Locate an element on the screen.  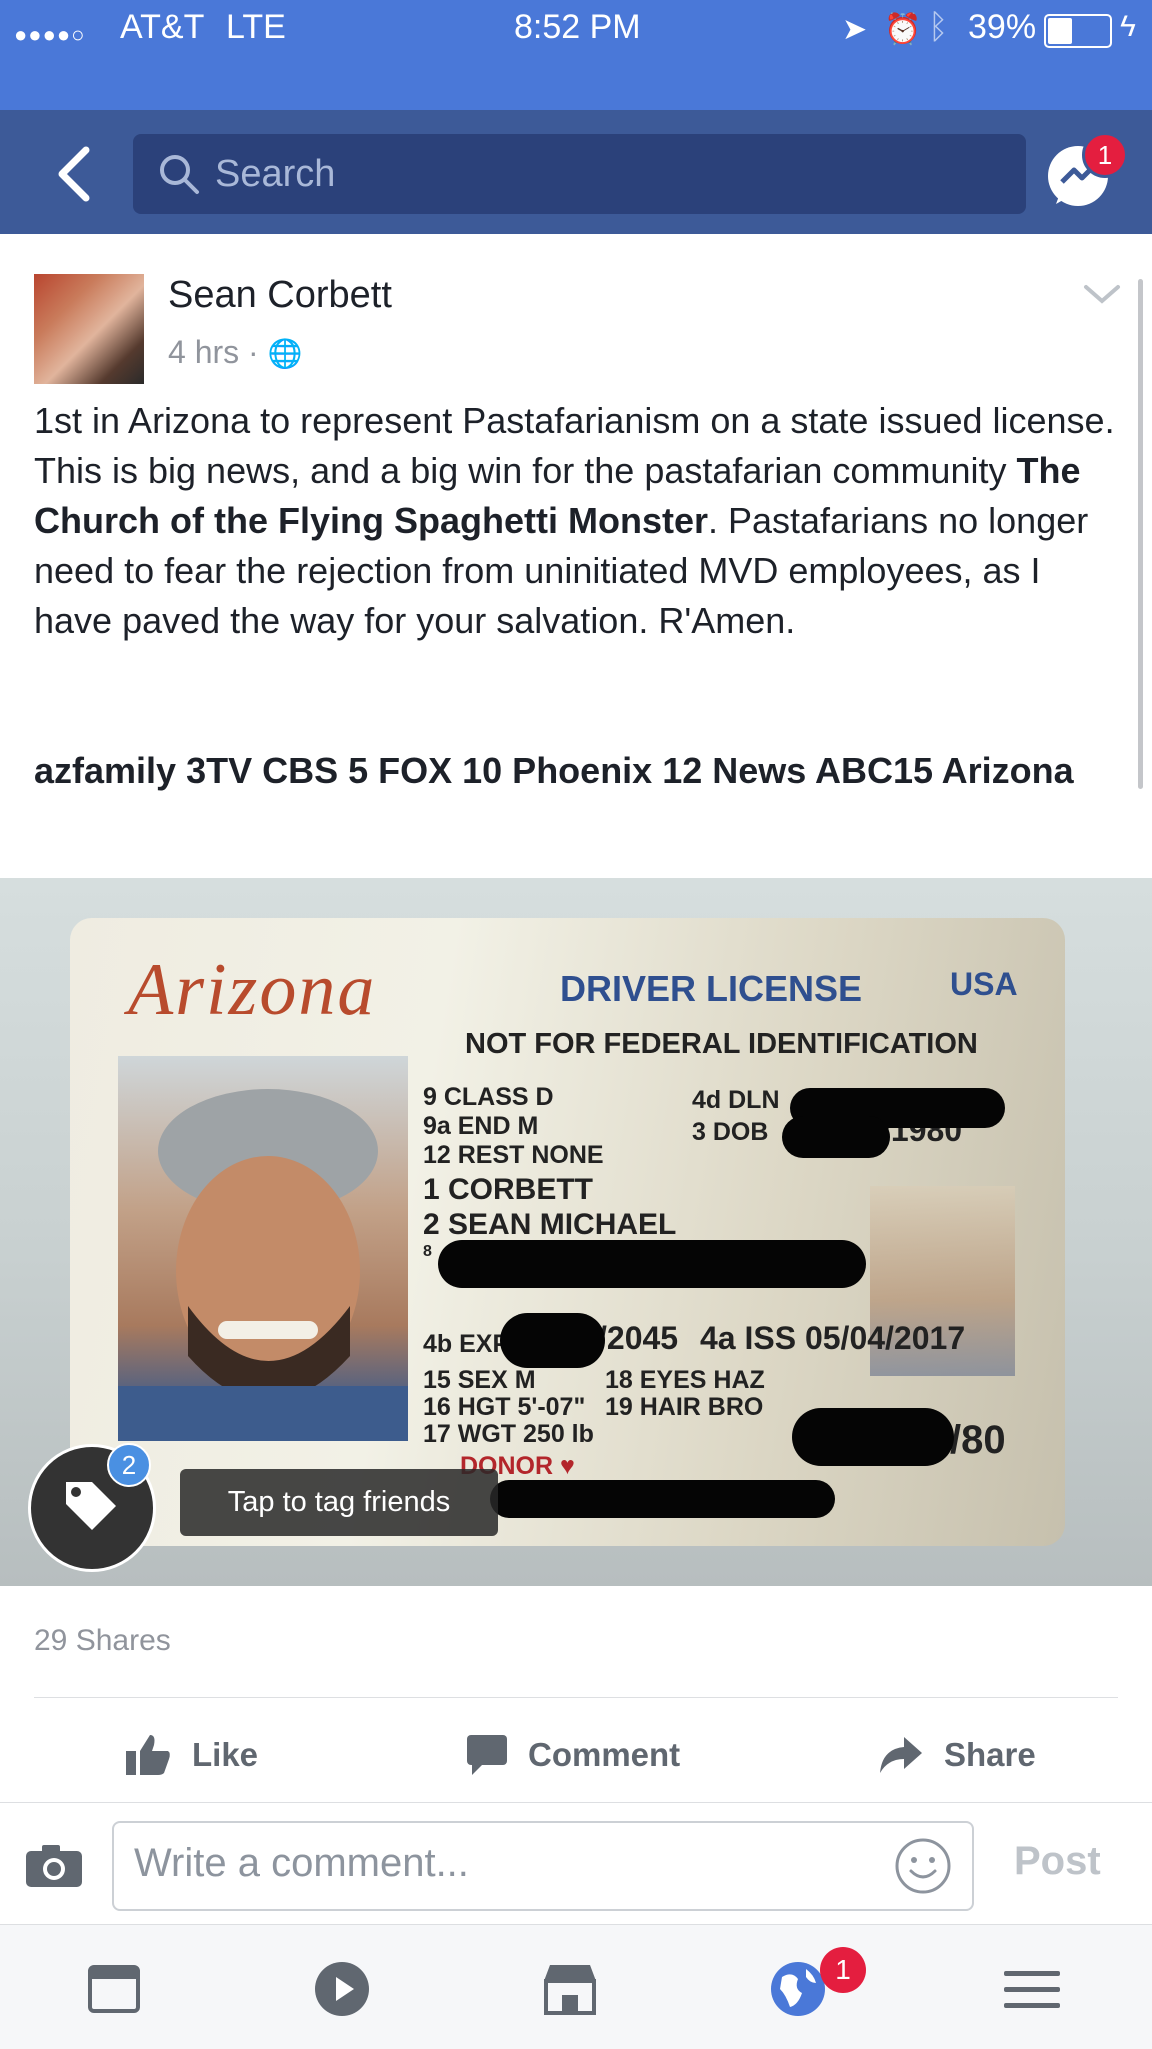
license-state: Arizona is located at coordinates (252, 990).